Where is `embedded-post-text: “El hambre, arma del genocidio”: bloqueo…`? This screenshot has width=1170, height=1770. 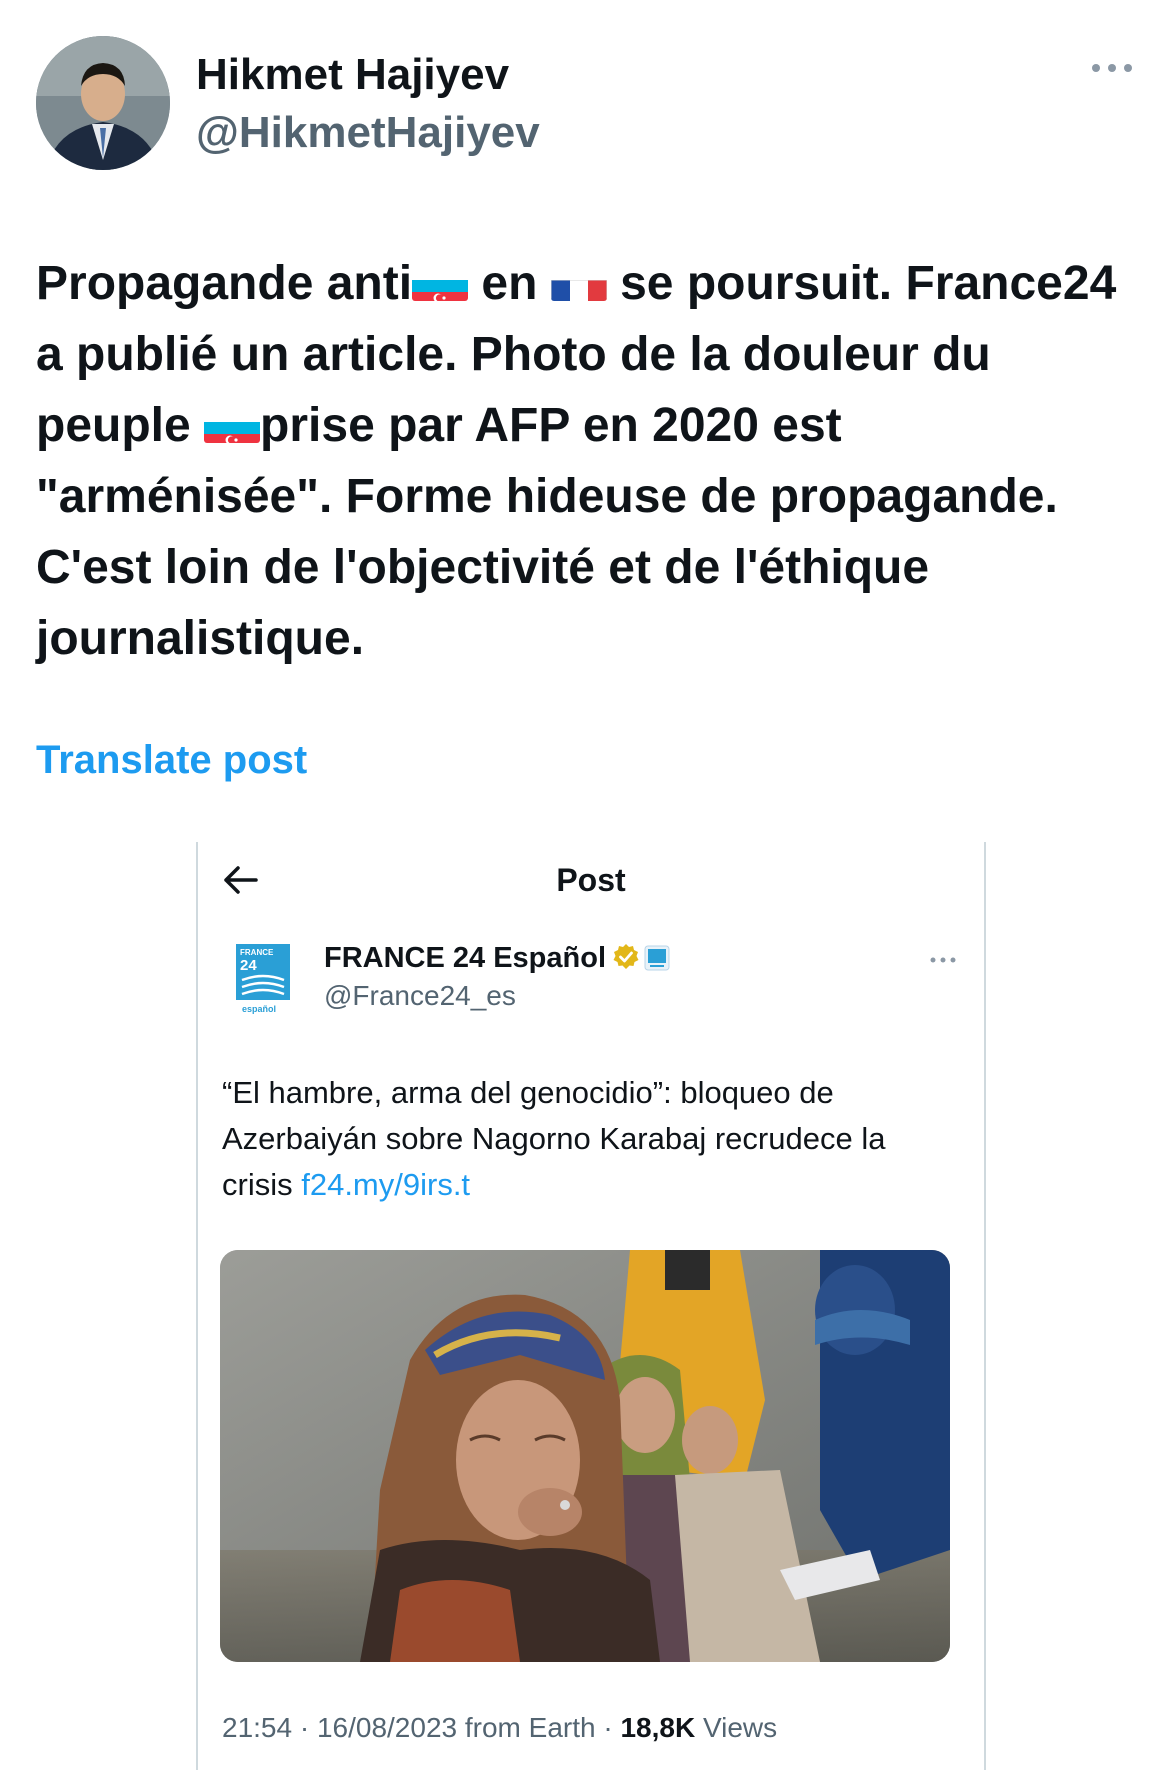 embedded-post-text: “El hambre, arma del genocidio”: bloqueo… is located at coordinates (592, 1139).